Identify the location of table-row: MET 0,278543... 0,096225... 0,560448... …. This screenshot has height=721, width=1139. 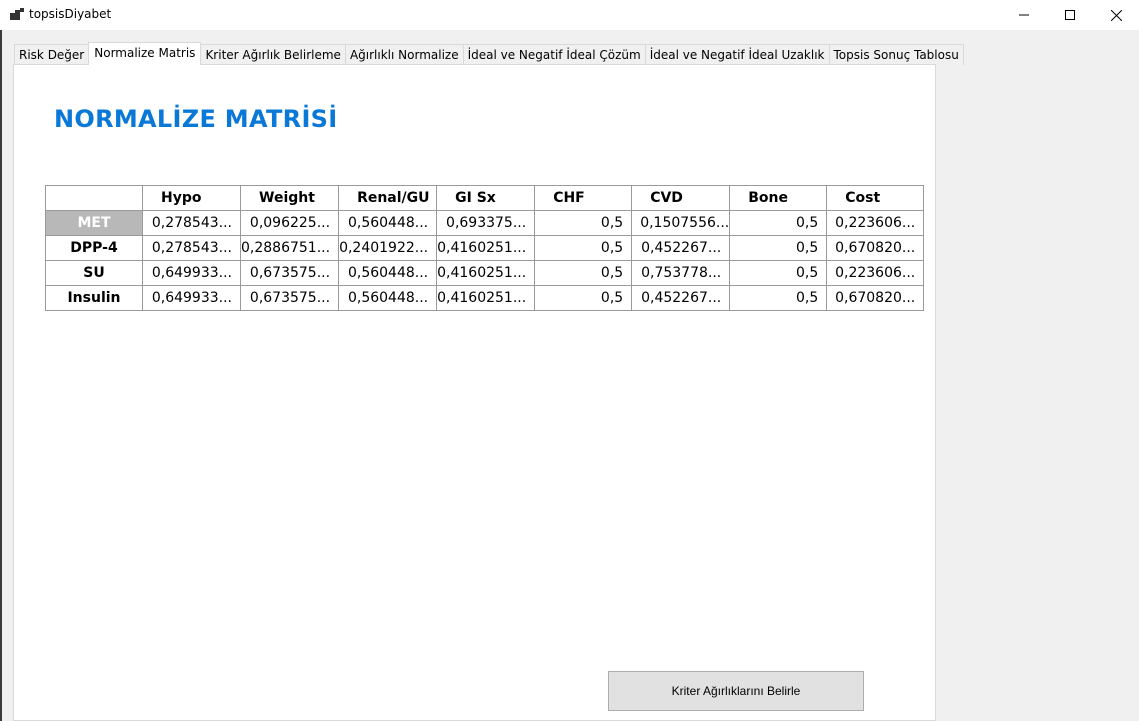
(485, 223).